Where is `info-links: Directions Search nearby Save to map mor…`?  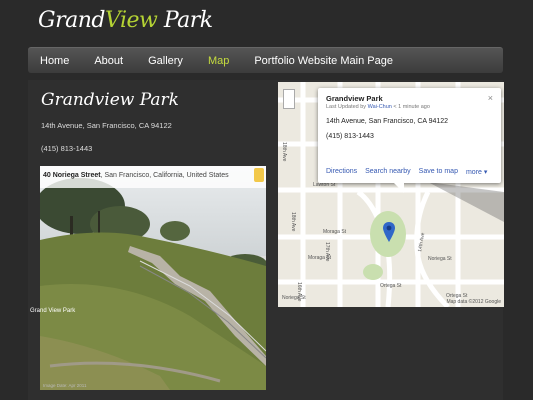 info-links: Directions Search nearby Save to map mor… is located at coordinates (406, 172).